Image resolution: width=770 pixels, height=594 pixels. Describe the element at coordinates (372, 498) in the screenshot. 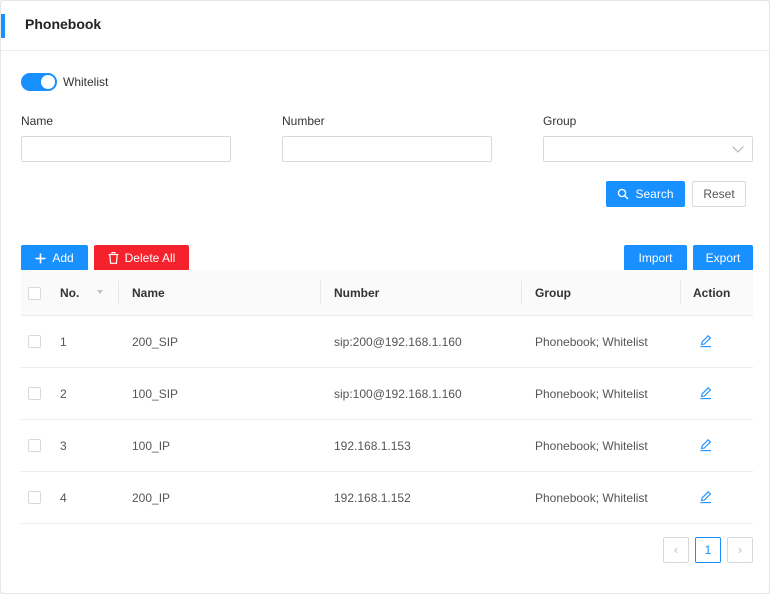

I see `row-phone-number: 192.168.1.152` at that location.